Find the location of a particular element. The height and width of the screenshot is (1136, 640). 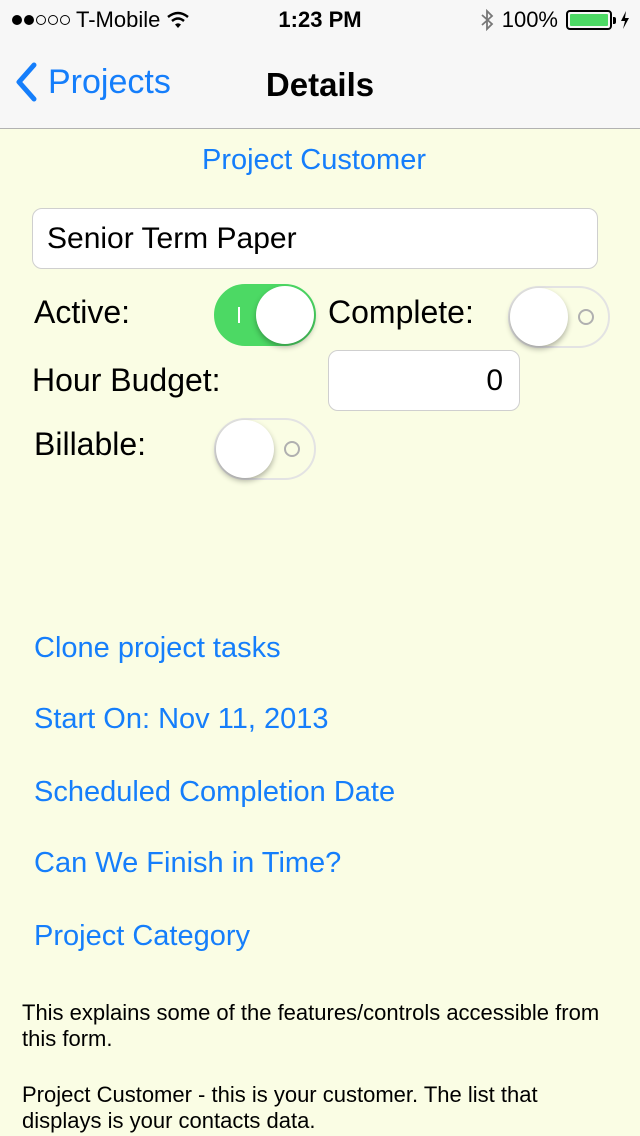

billable-label: Billable: is located at coordinates (90, 444).